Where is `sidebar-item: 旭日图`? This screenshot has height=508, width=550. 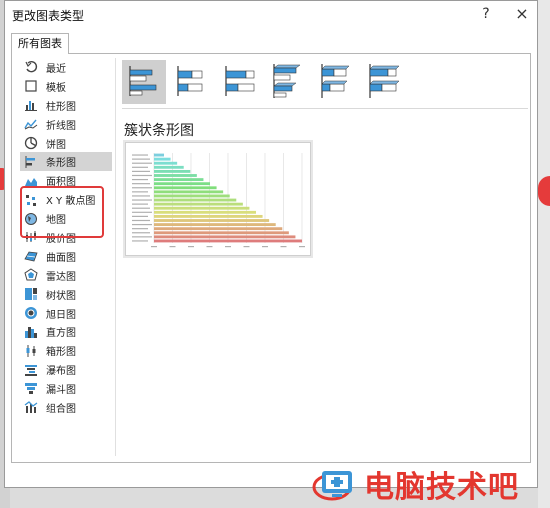
sidebar-item: 旭日图 is located at coordinates (66, 313).